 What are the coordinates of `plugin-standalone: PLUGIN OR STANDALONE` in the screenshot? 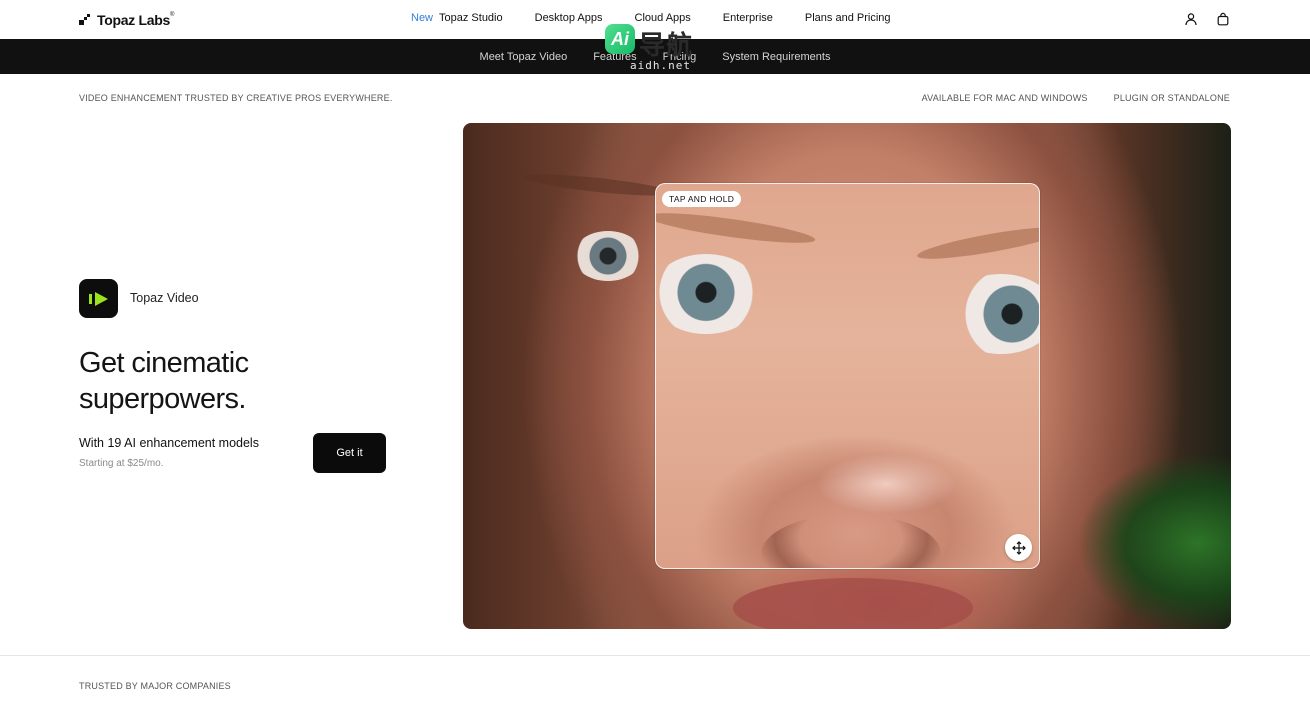 It's located at (1171, 98).